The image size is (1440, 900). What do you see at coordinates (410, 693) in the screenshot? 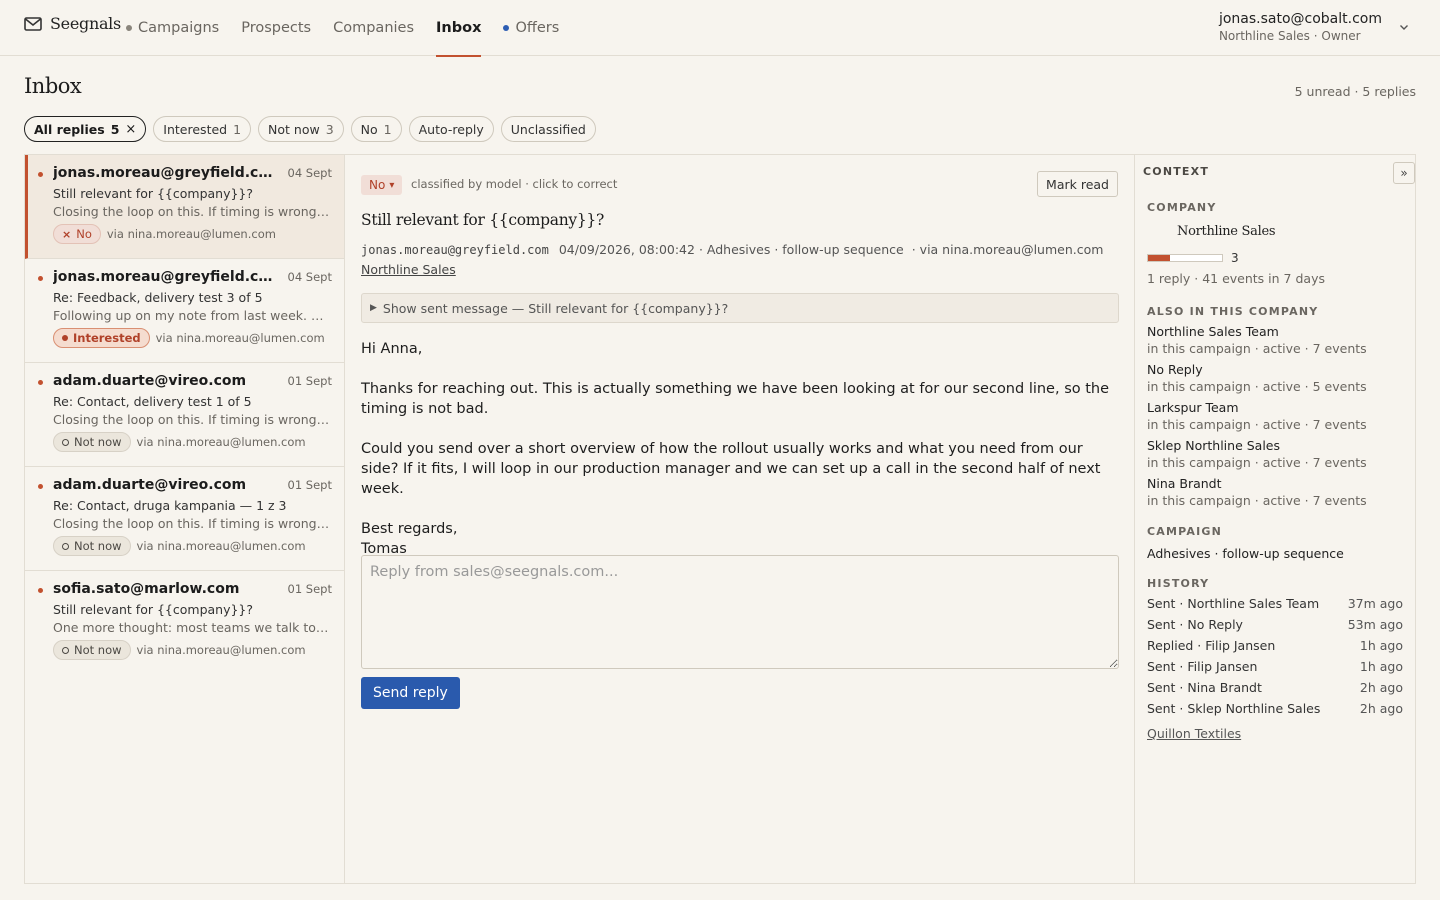
I see `send-reply-button: Send reply` at bounding box center [410, 693].